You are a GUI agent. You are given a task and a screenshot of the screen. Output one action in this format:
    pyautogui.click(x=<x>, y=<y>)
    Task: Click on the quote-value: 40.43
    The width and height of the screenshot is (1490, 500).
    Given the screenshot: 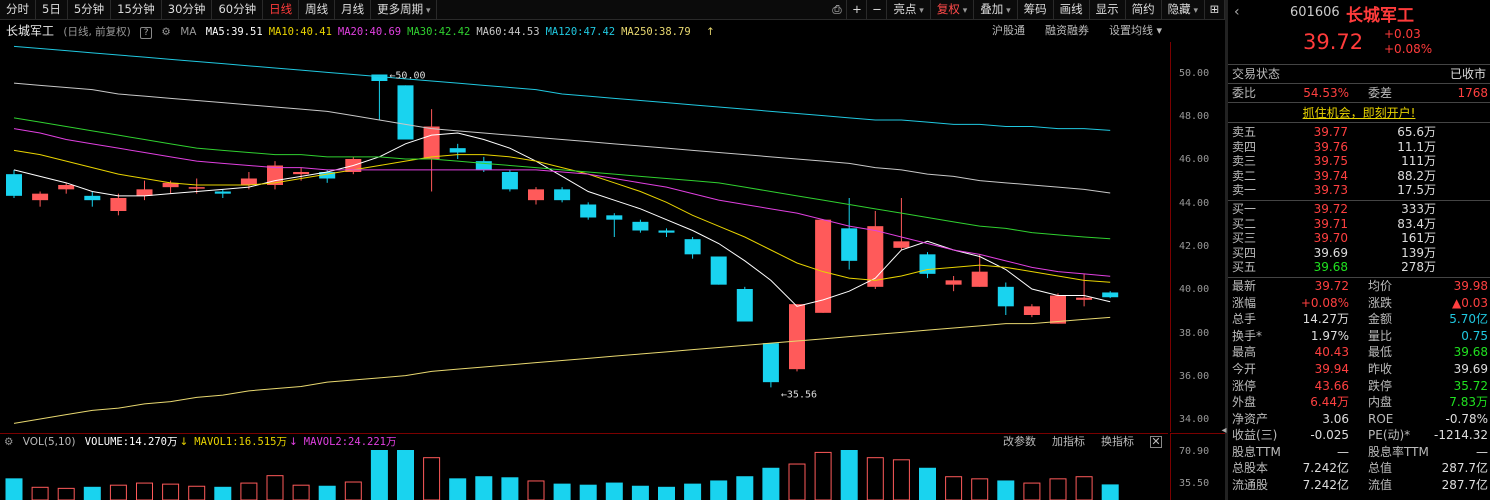 What is the action you would take?
    pyautogui.click(x=1331, y=352)
    